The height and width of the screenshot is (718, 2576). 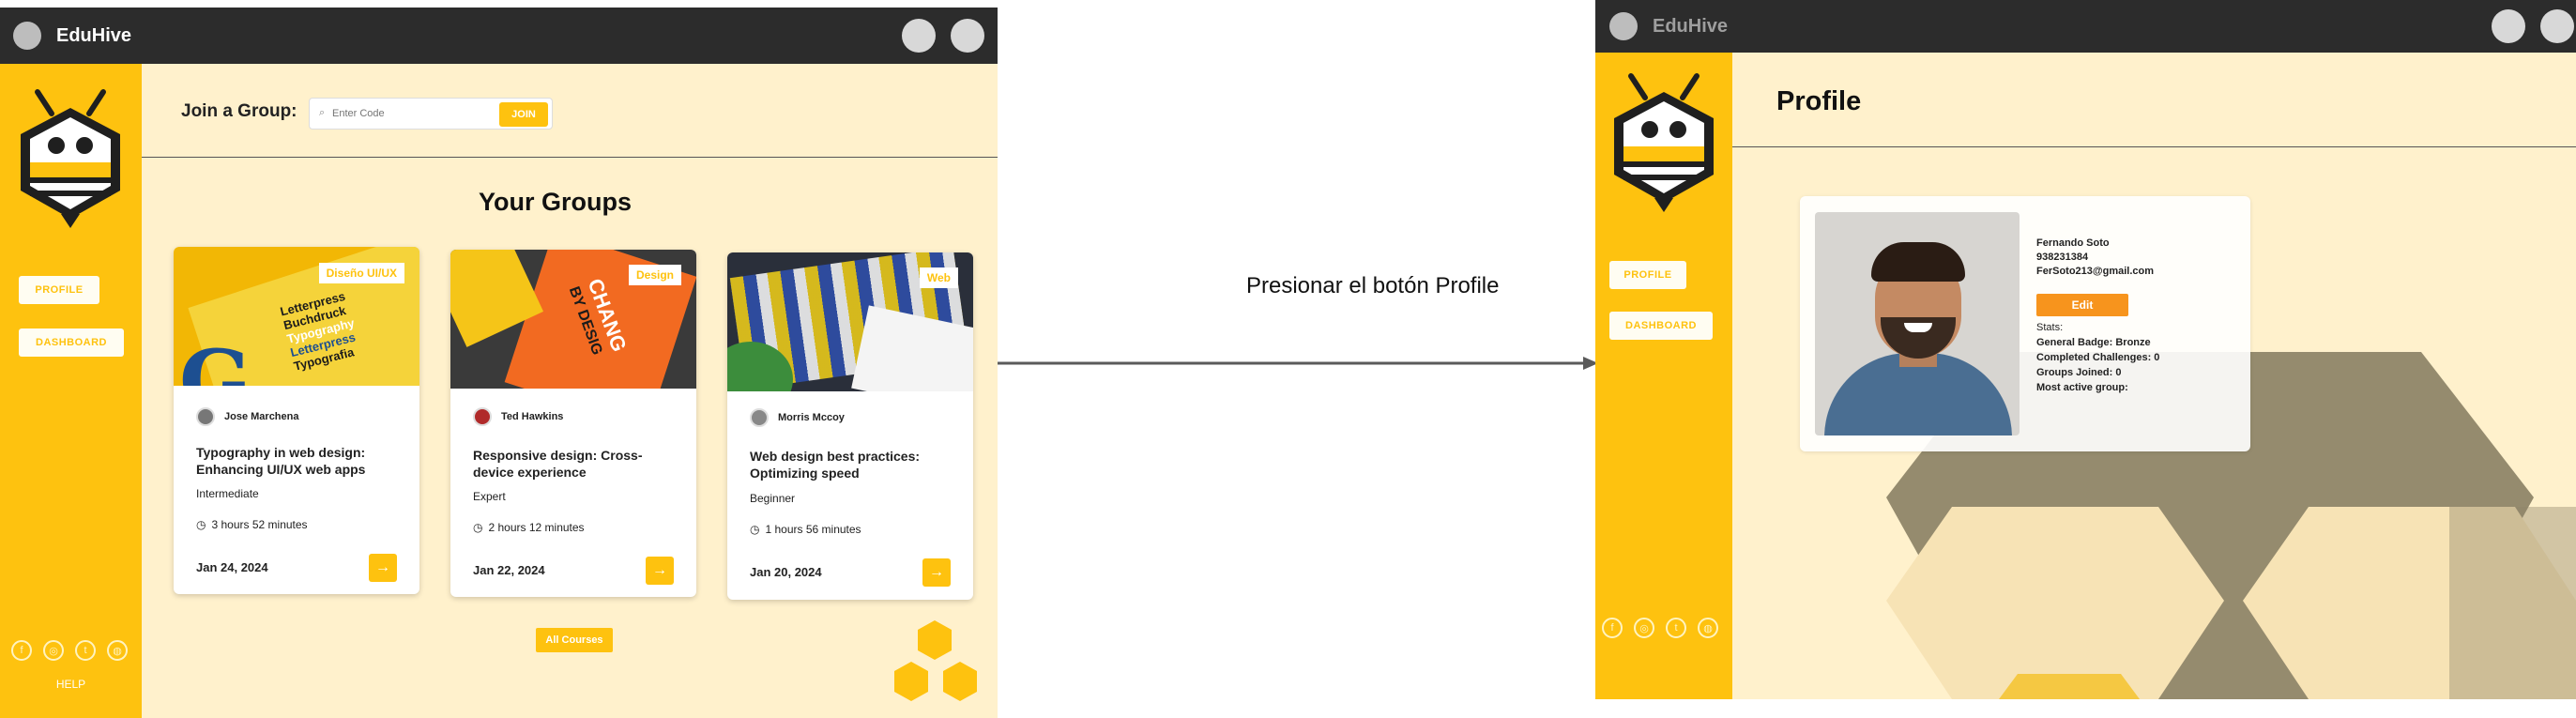 What do you see at coordinates (94, 35) in the screenshot?
I see `app-title: EduHive` at bounding box center [94, 35].